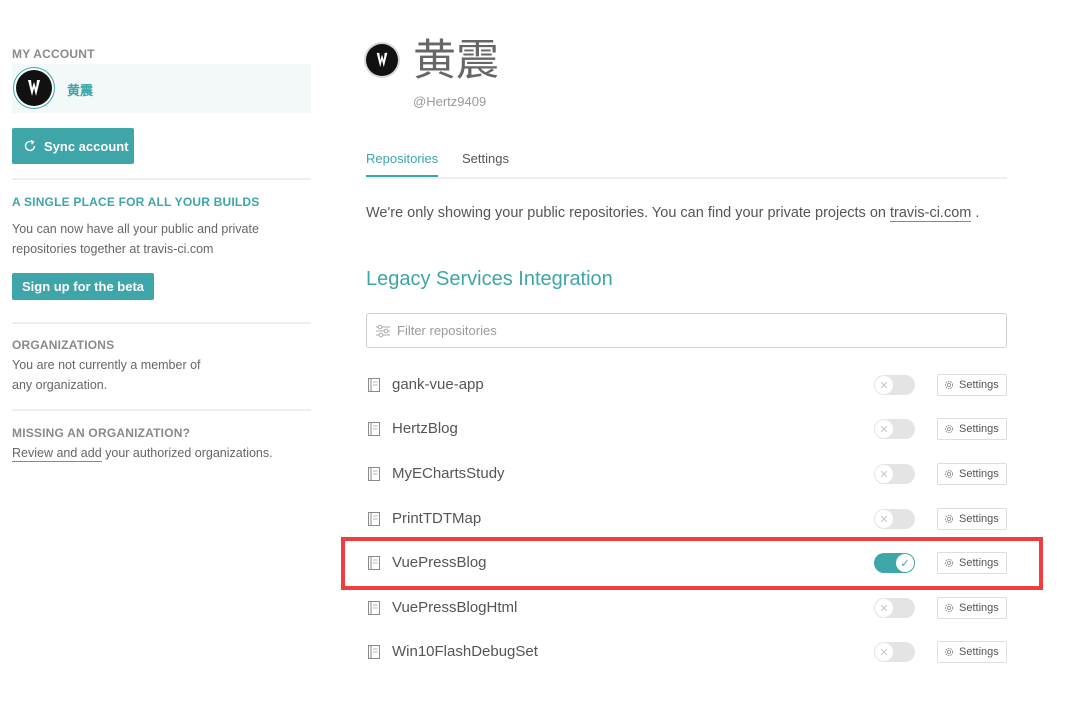  What do you see at coordinates (686, 652) in the screenshot?
I see `repository-row: Win10FlashDebugSet ✕ Settings` at bounding box center [686, 652].